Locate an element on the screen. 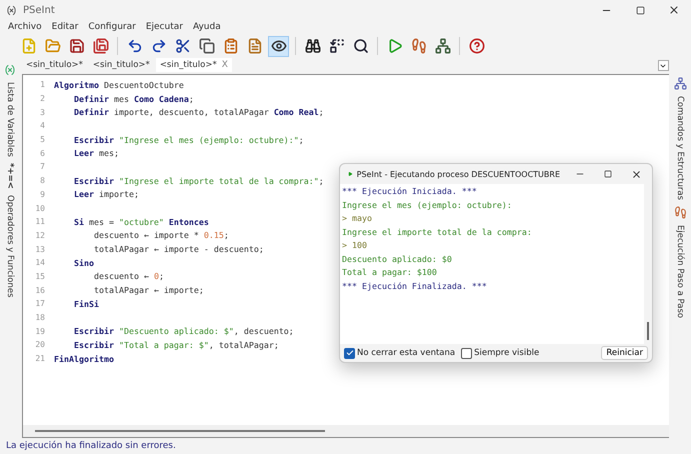  console-line: > 100 is located at coordinates (355, 246).